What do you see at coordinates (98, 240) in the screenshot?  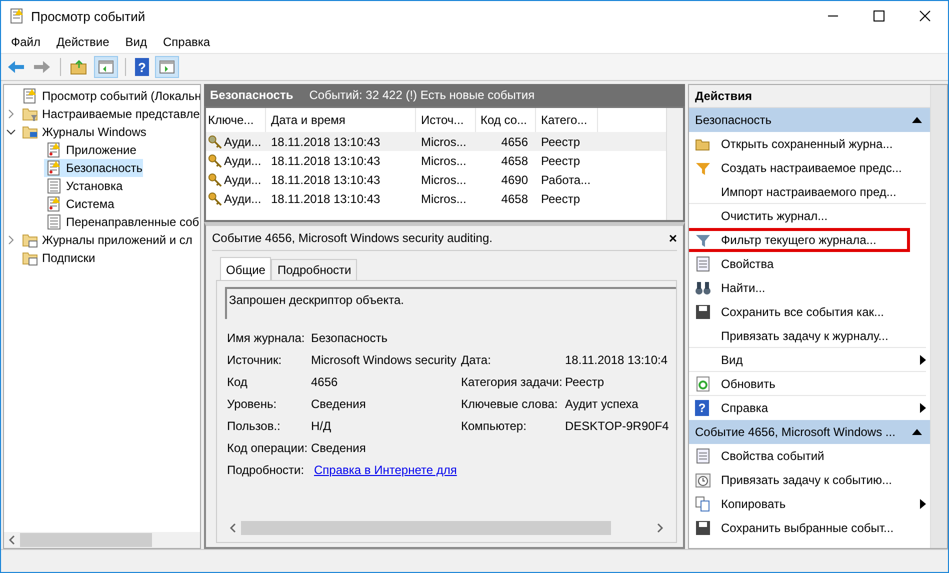 I see `tree-item: Журналы приложений и сл` at bounding box center [98, 240].